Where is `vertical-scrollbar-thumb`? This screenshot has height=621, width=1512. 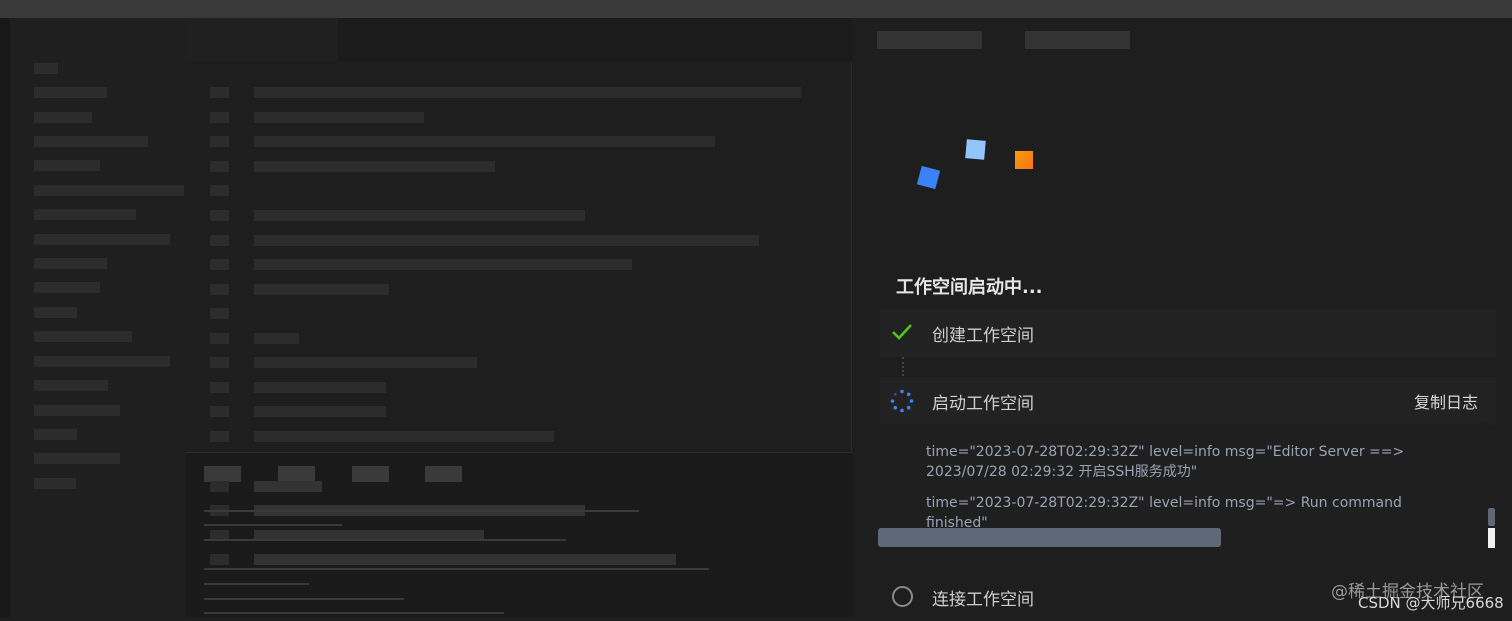 vertical-scrollbar-thumb is located at coordinates (1491, 517).